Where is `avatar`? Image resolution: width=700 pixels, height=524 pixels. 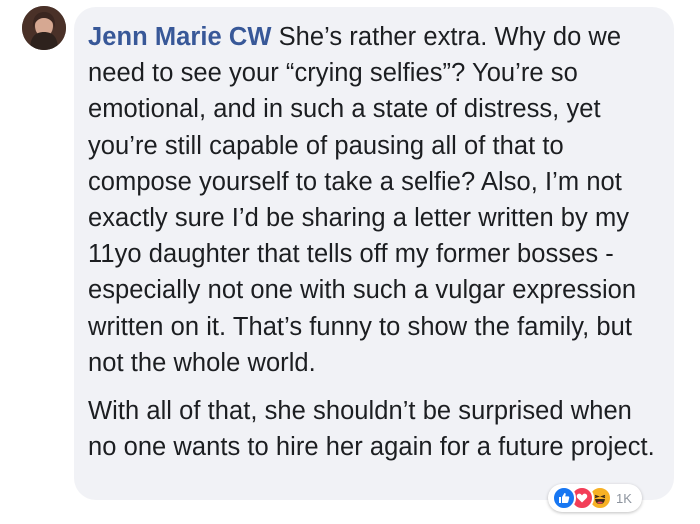
avatar is located at coordinates (44, 28).